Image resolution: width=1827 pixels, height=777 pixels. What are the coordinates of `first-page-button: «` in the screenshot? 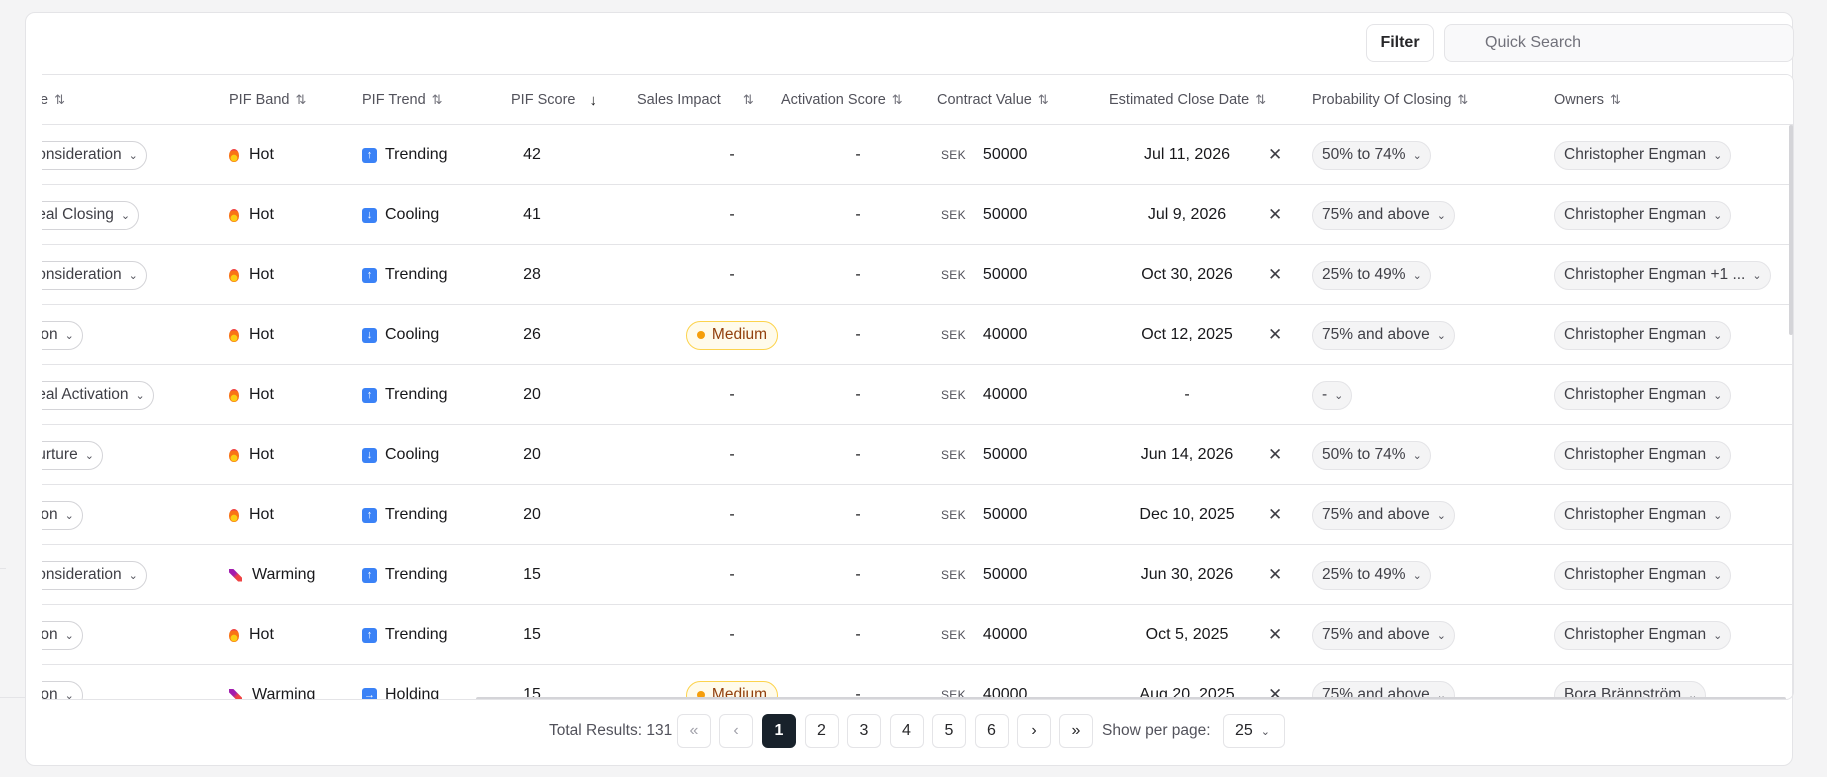 It's located at (694, 731).